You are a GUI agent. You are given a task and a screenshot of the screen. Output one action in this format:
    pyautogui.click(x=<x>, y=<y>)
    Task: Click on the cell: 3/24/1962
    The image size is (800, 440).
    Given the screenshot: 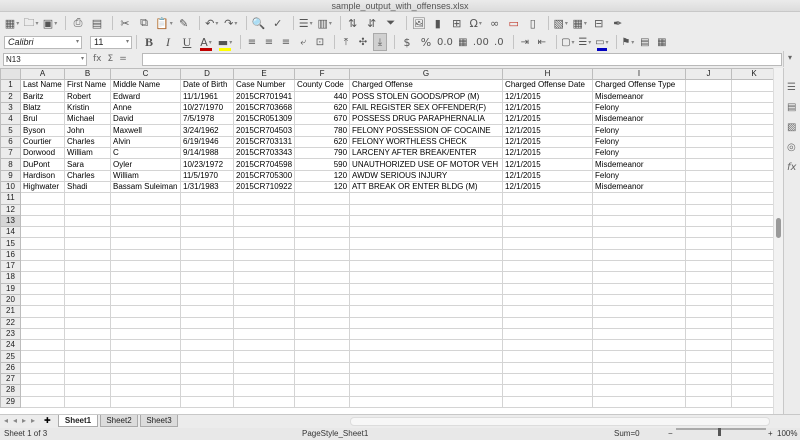 What is the action you would take?
    pyautogui.click(x=207, y=130)
    